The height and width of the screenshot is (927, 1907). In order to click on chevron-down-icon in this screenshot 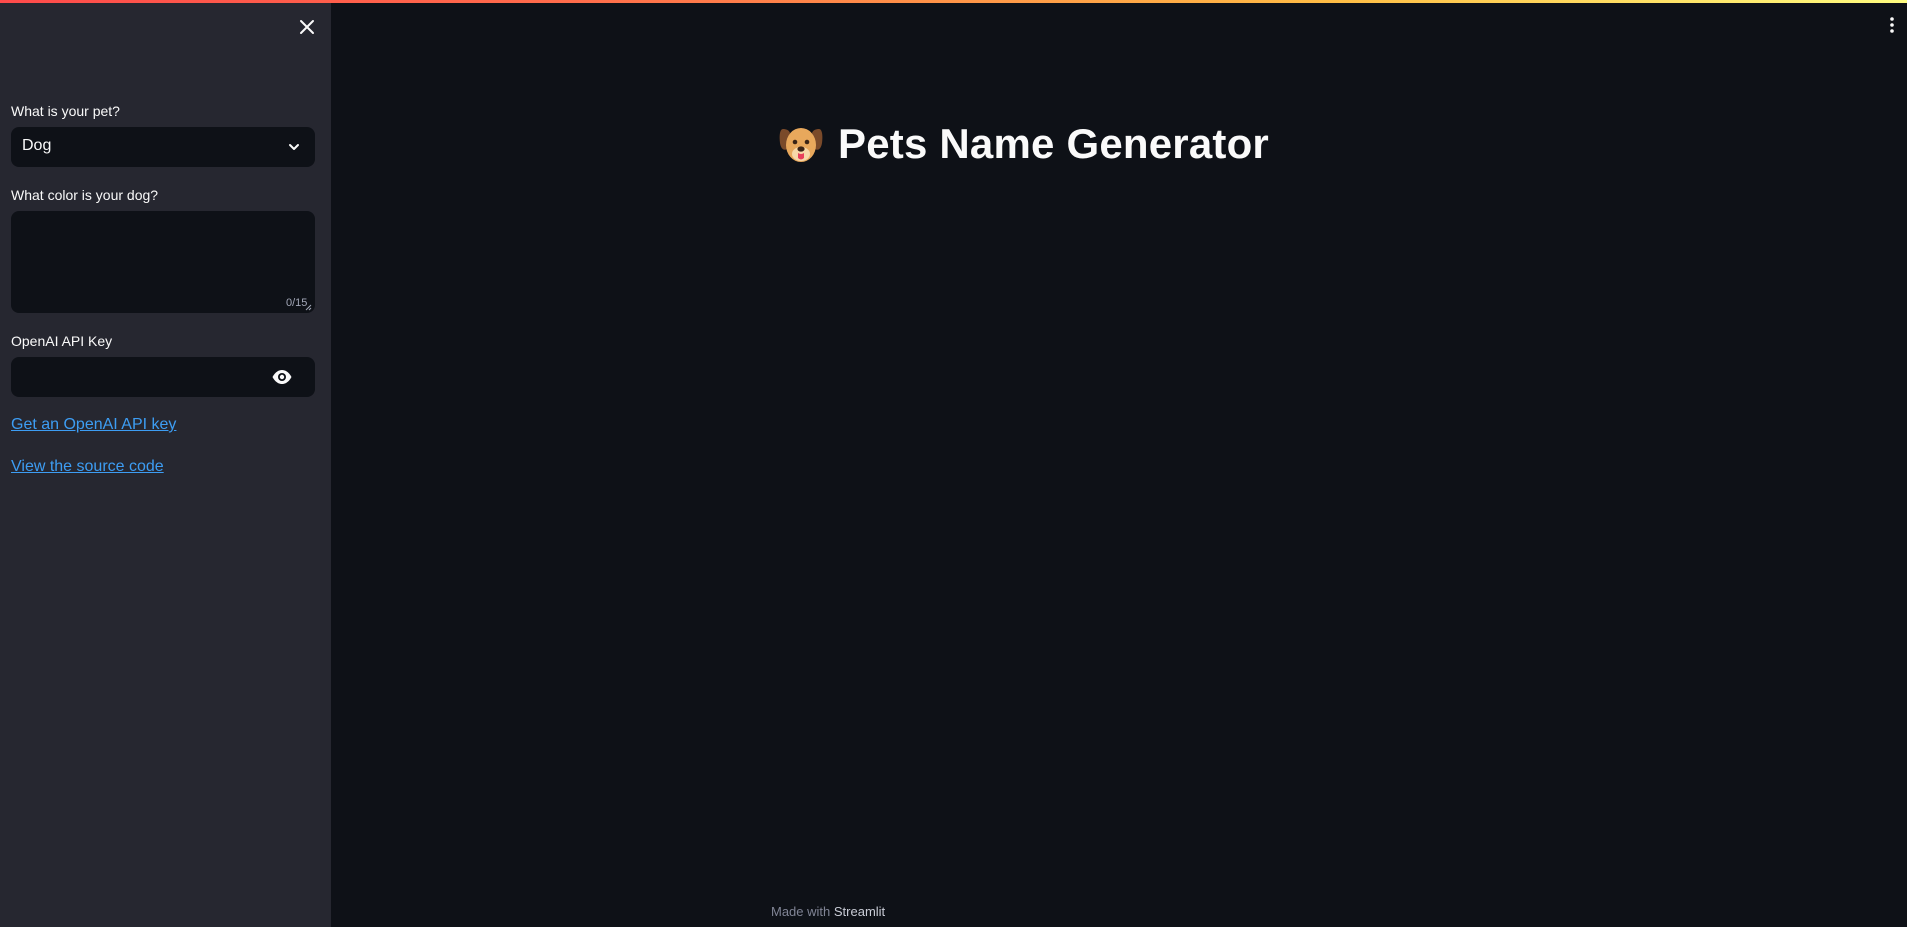, I will do `click(294, 147)`.